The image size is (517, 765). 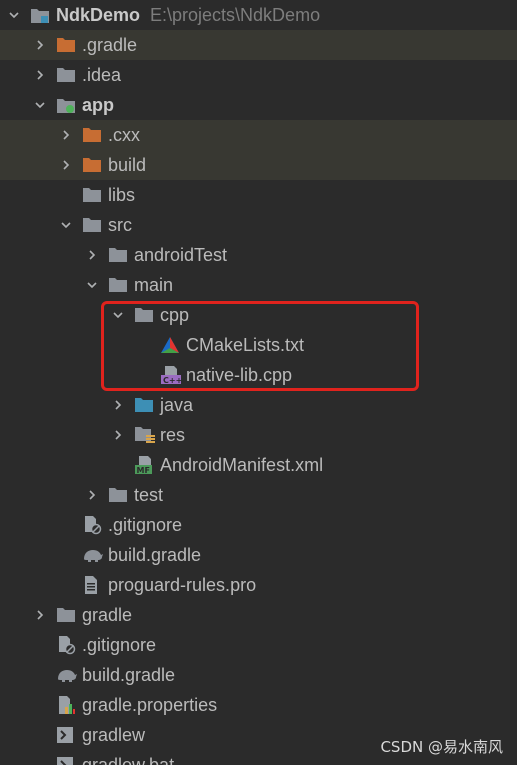 What do you see at coordinates (258, 525) in the screenshot?
I see `tree-row-app-gitignore: .gitignore` at bounding box center [258, 525].